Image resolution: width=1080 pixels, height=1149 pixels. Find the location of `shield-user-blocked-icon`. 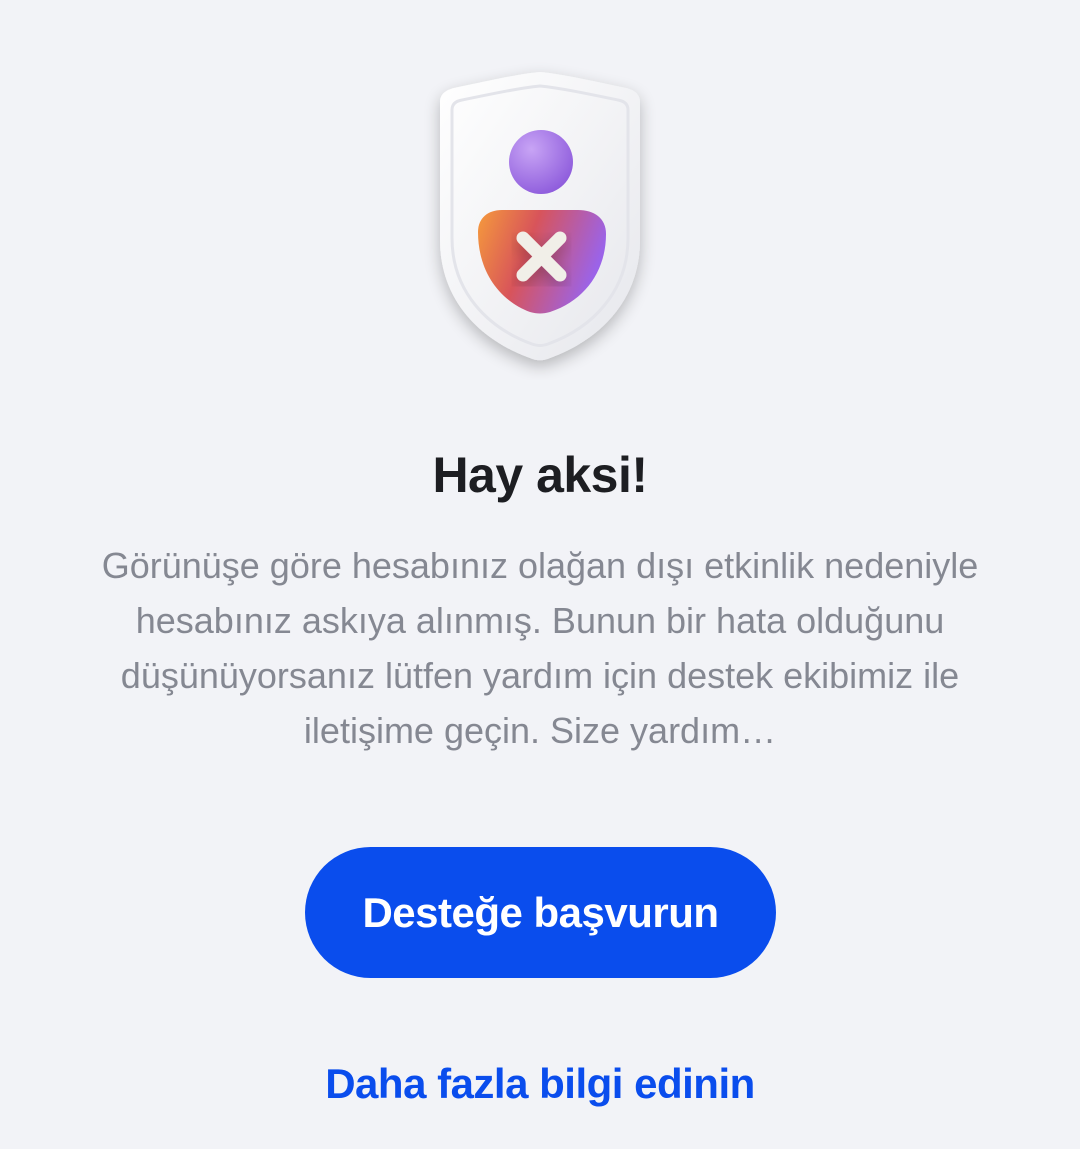

shield-user-blocked-icon is located at coordinates (540, 220).